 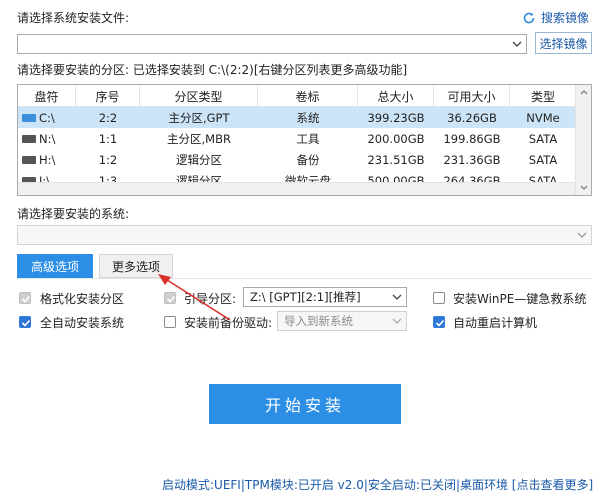 I want to click on winpe-label: 安装WinPE—键急救系统, so click(x=520, y=299).